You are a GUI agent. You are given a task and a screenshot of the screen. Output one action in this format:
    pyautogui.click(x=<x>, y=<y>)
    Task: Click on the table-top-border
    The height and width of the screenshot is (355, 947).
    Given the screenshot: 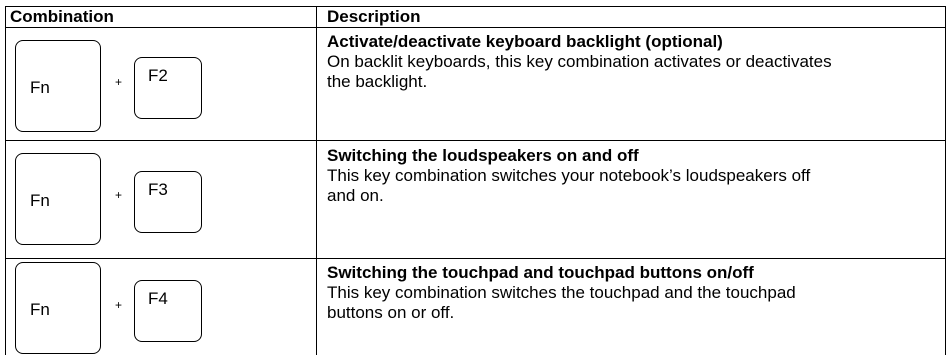 What is the action you would take?
    pyautogui.click(x=475, y=6)
    